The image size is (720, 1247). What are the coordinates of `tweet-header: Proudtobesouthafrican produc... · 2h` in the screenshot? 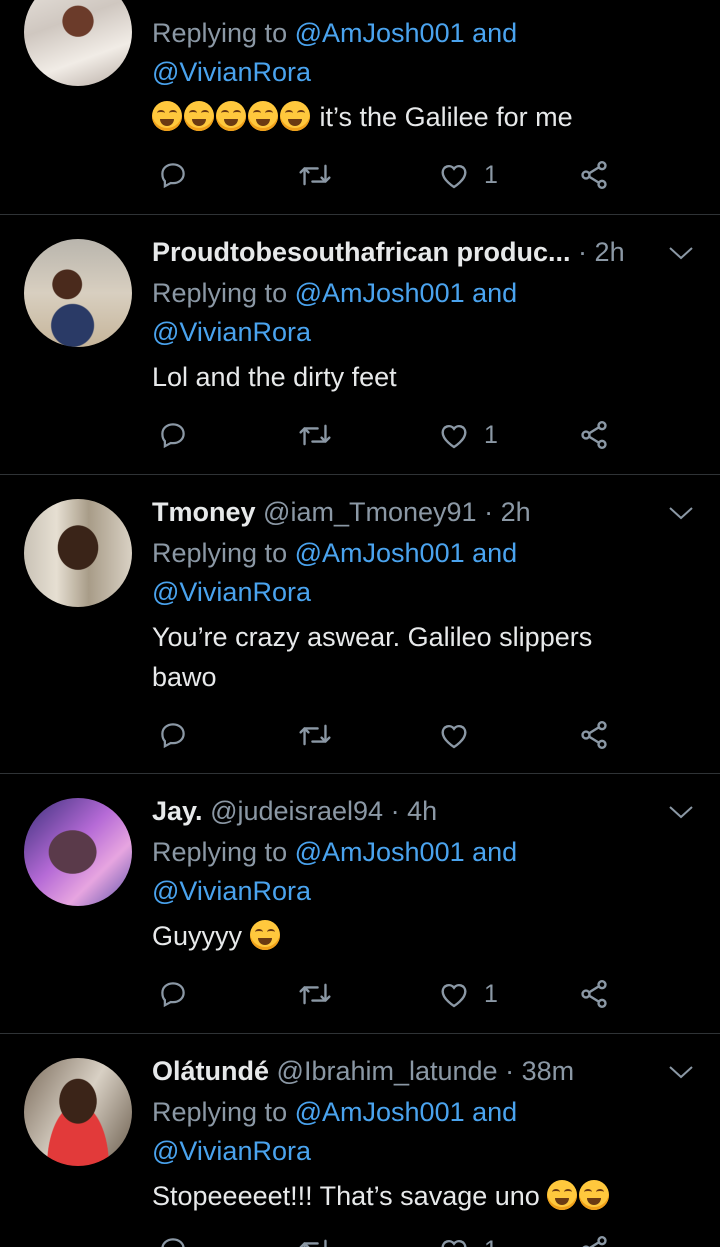 It's located at (388, 252).